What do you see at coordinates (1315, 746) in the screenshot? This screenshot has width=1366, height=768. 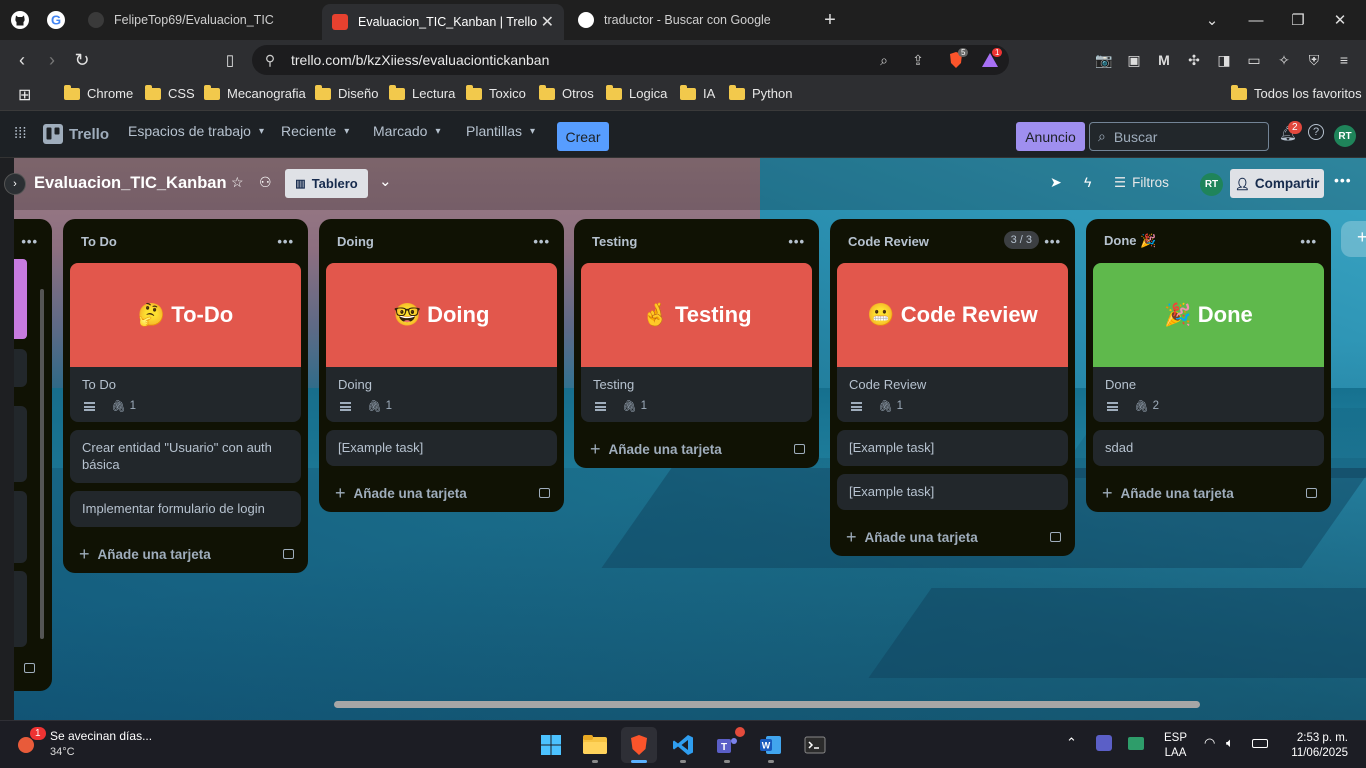 I see `clock: 2:53 p. m. 11/06/2025` at bounding box center [1315, 746].